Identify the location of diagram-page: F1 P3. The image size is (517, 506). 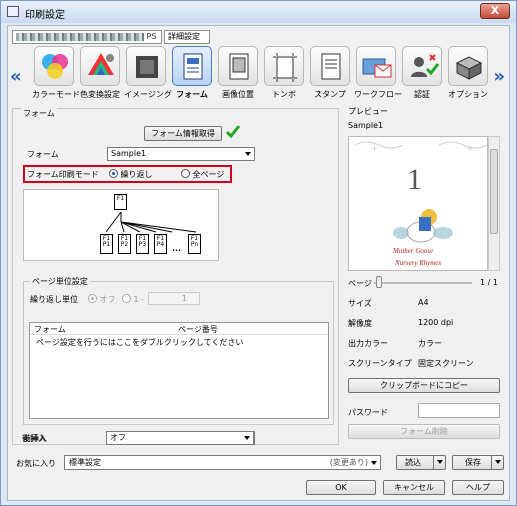
(142, 244).